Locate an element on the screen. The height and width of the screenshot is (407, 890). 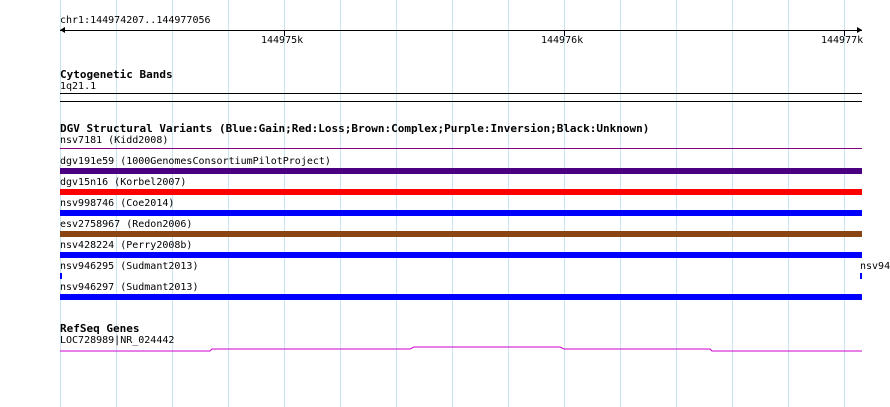
ruler-tick-label: 144975k is located at coordinates (282, 40).